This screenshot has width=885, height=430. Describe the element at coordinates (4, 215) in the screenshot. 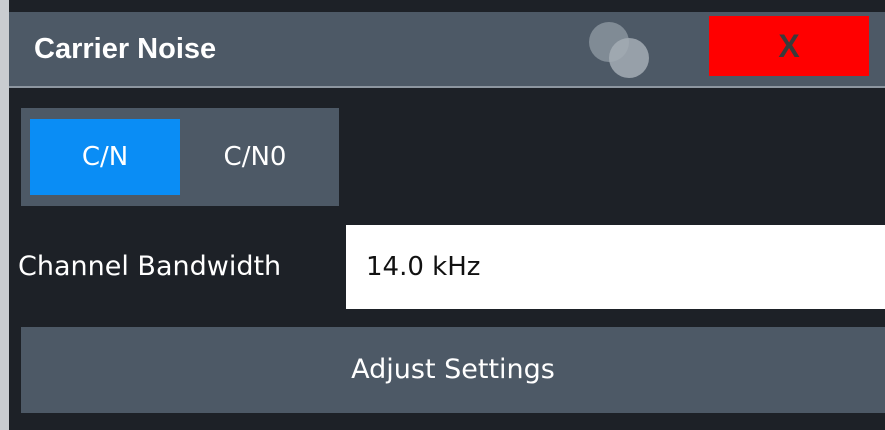

I see `left-edge-strip` at that location.